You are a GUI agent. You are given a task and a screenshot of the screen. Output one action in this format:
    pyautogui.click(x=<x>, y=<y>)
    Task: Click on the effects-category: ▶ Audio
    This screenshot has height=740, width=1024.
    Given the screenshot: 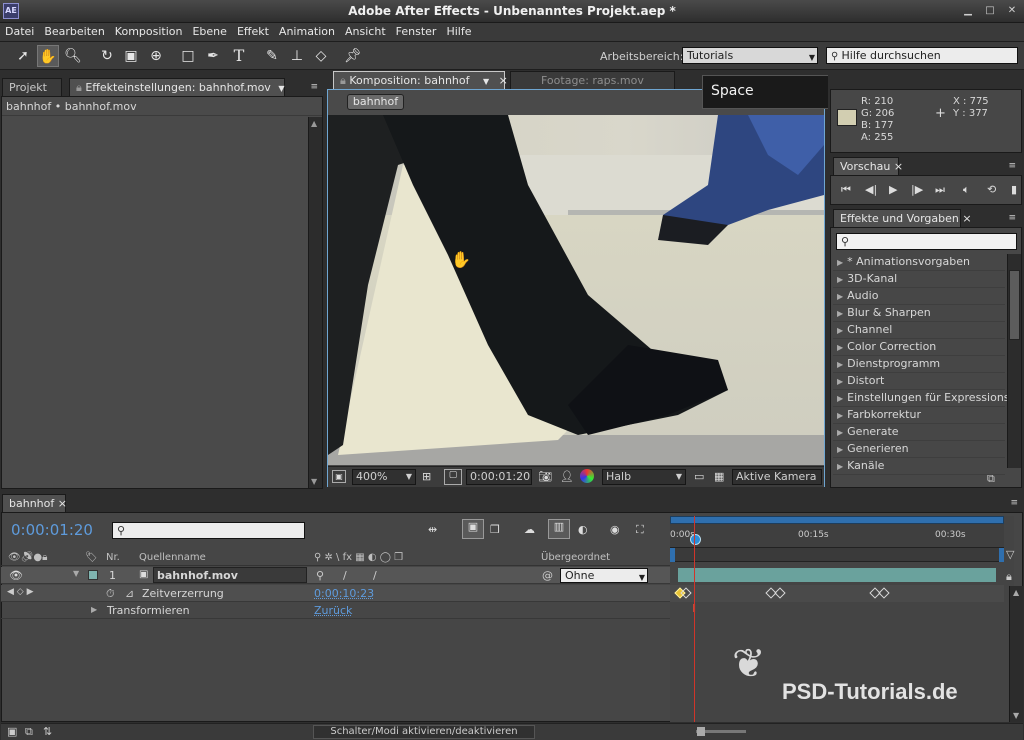 What is the action you would take?
    pyautogui.click(x=919, y=296)
    